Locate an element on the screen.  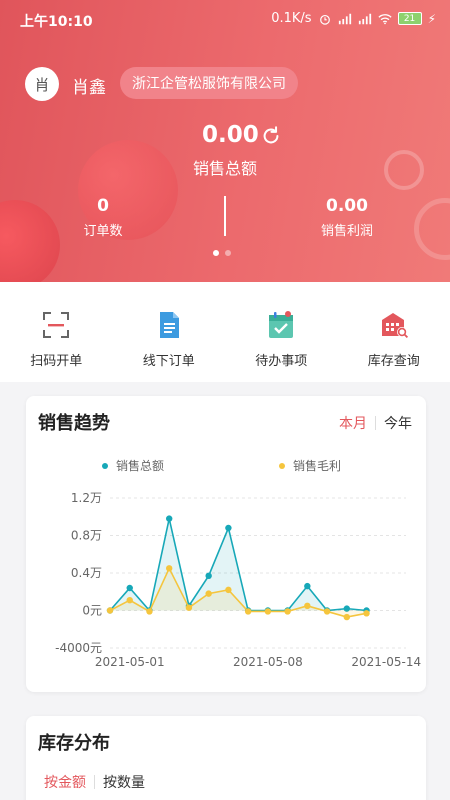
quick-actions: 扫码开单 线下订单 待办事项 库存查询 is located at coordinates (225, 332).